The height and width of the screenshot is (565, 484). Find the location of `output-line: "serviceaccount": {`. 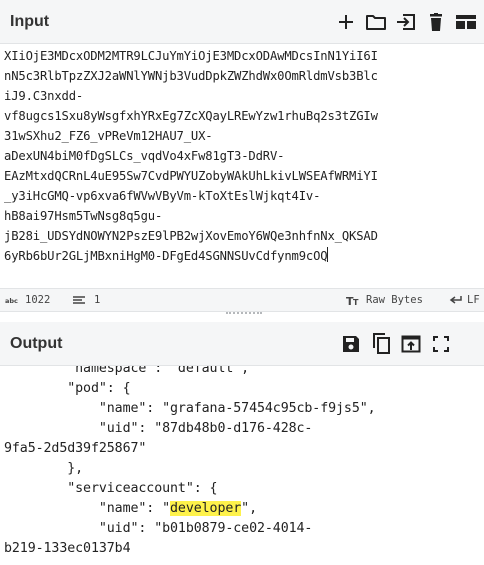

output-line: "serviceaccount": { is located at coordinates (190, 489).